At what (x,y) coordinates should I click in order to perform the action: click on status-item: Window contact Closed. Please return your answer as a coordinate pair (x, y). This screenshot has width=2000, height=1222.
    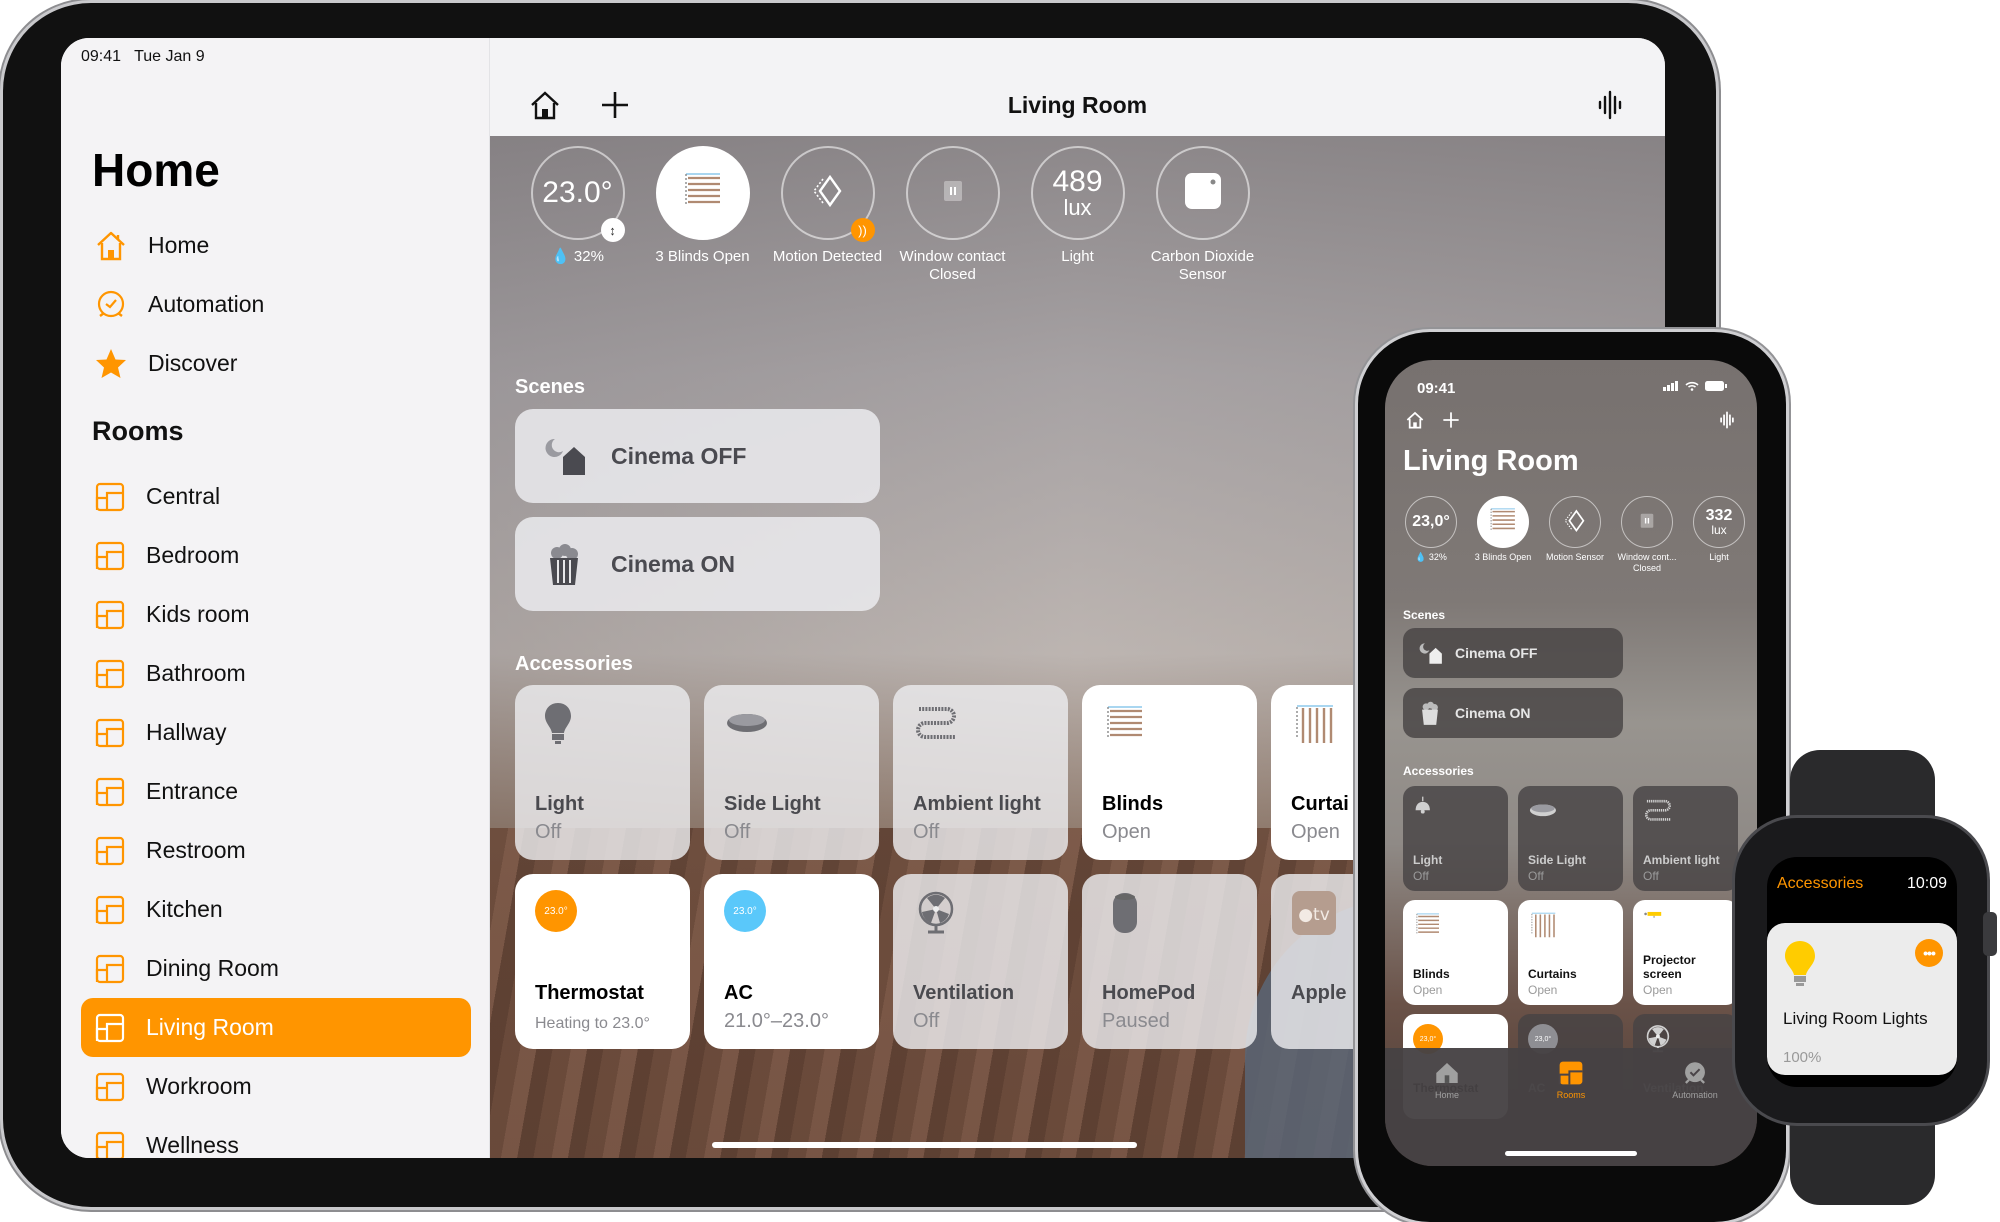
    Looking at the image, I should click on (952, 215).